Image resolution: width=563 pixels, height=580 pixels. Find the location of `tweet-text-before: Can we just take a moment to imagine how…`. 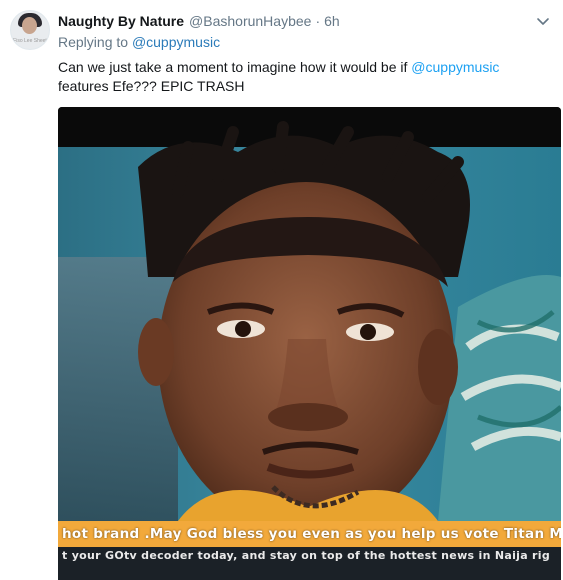

tweet-text-before: Can we just take a moment to imagine how… is located at coordinates (235, 67).